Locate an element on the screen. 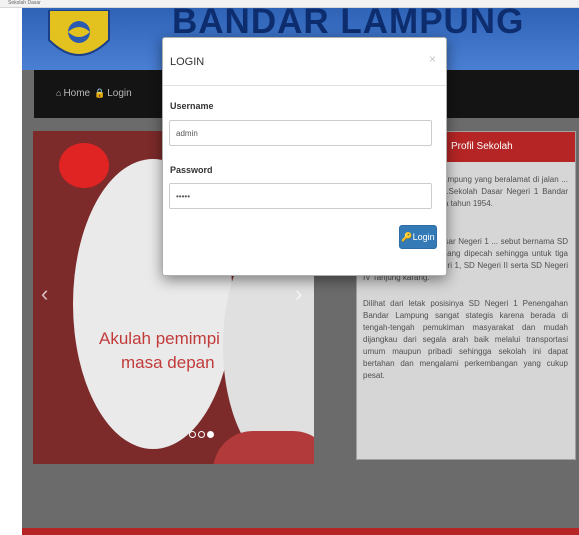 This screenshot has width=579, height=535. nav-home-label: Home is located at coordinates (77, 93).